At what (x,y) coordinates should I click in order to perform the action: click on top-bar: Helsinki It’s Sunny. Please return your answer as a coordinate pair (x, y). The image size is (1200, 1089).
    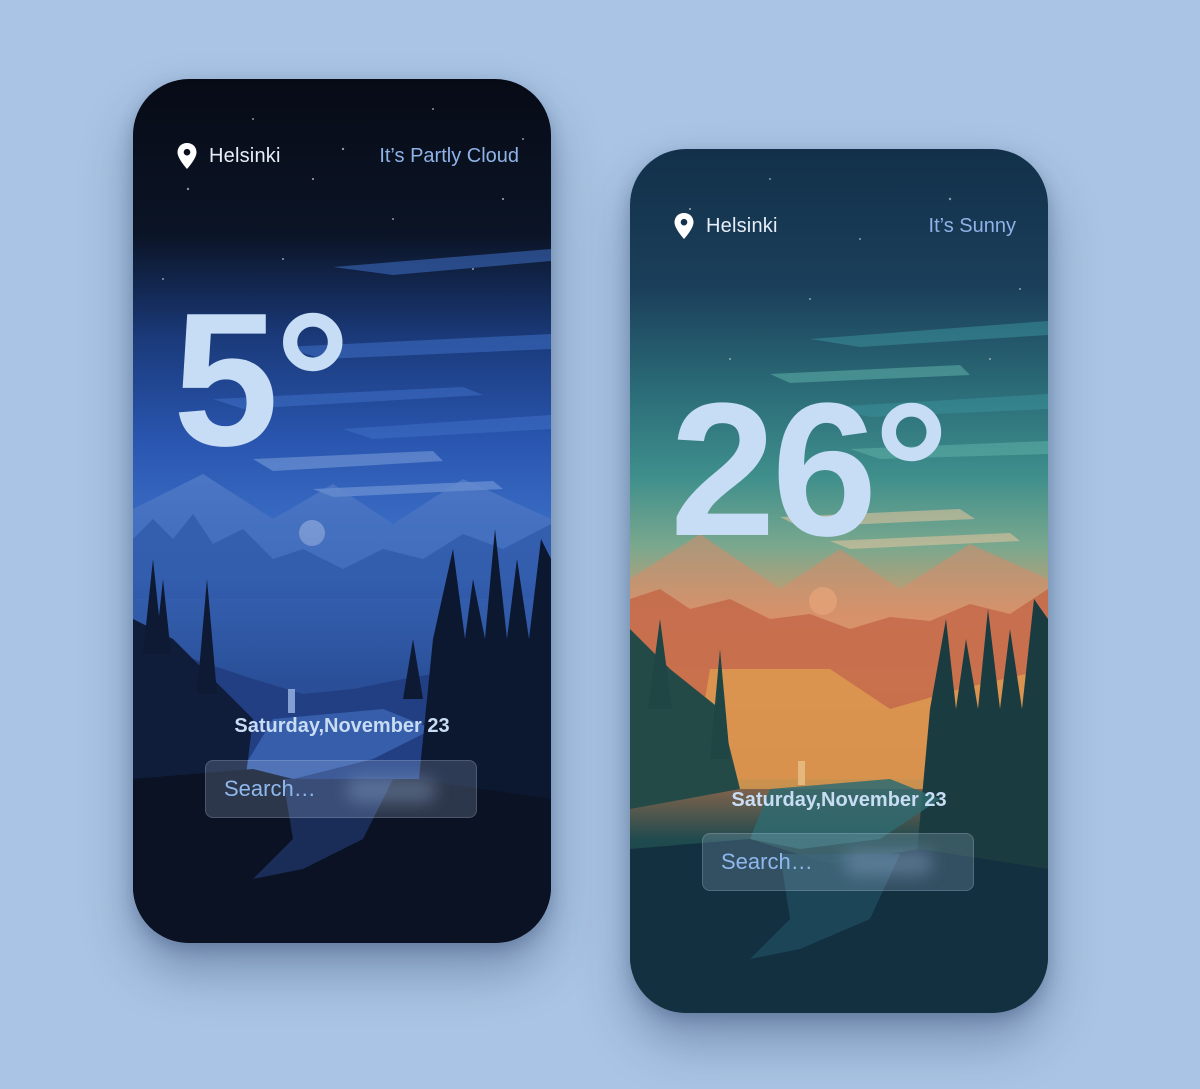
    Looking at the image, I should click on (845, 226).